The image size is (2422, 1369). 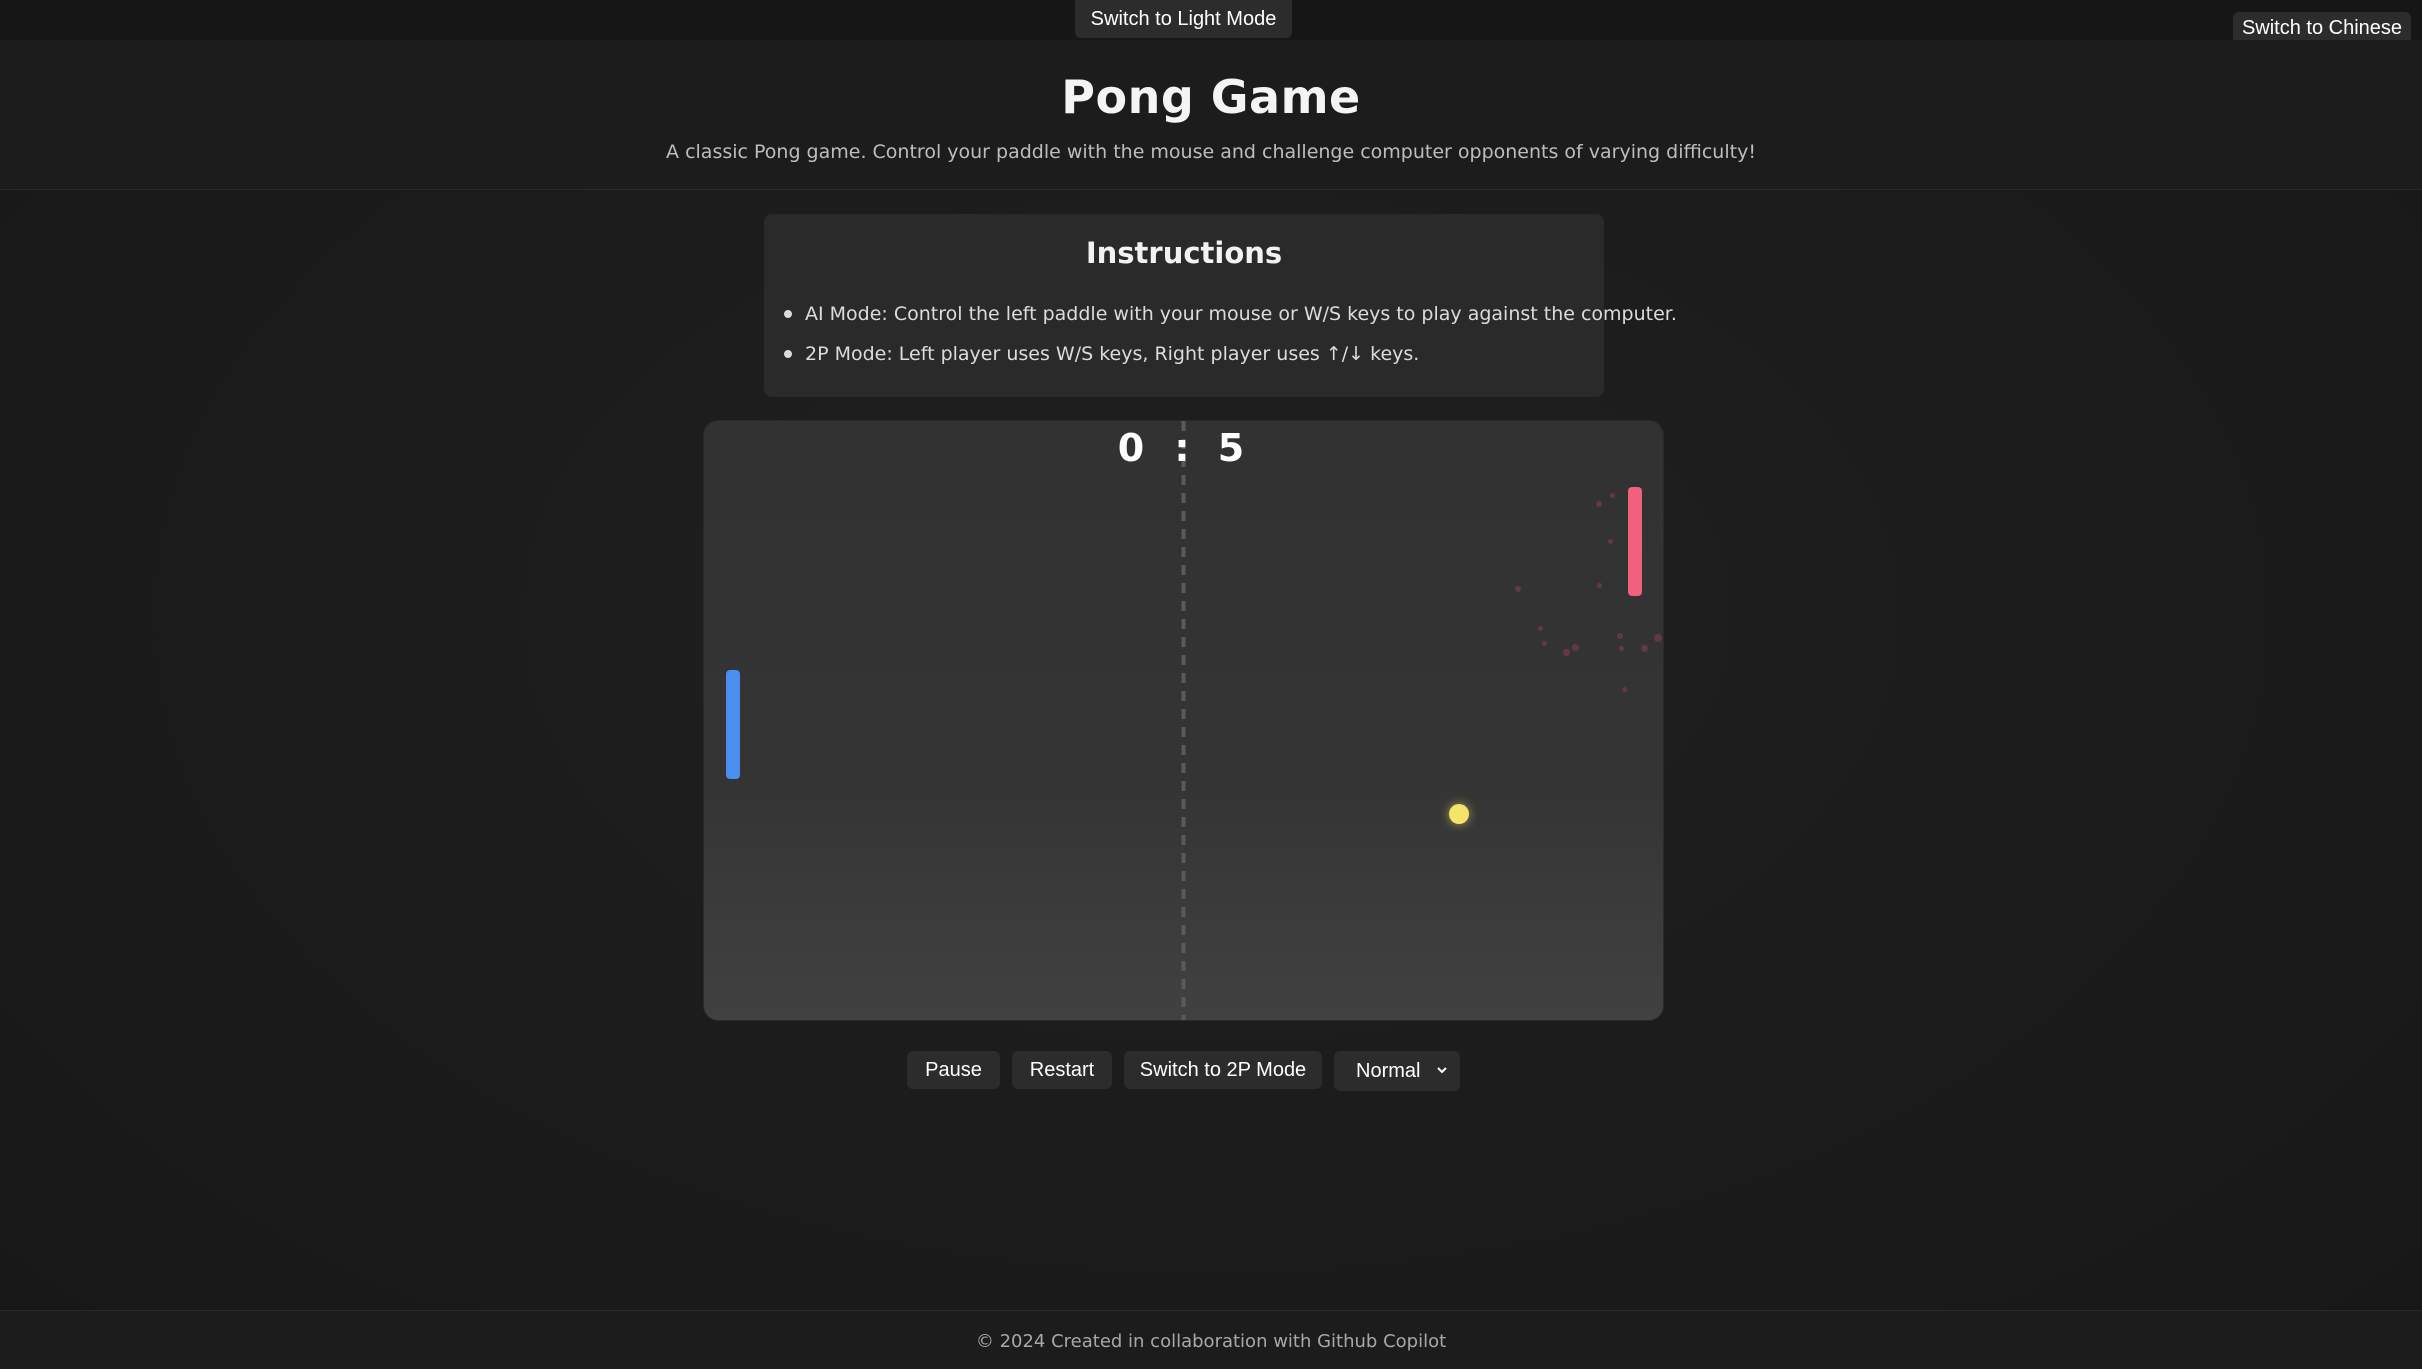 What do you see at coordinates (1388, 1071) in the screenshot?
I see `difficulty-selected-value: Normal` at bounding box center [1388, 1071].